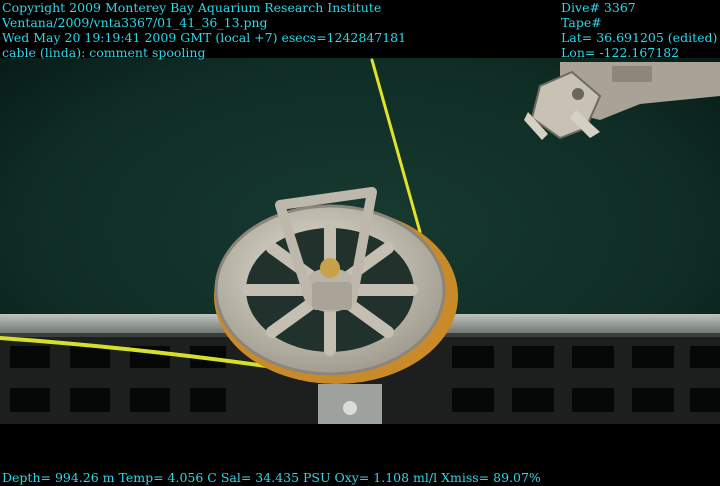 The height and width of the screenshot is (486, 720). Describe the element at coordinates (104, 52) in the screenshot. I see `comment-line: cable (linda): comment spooling` at that location.